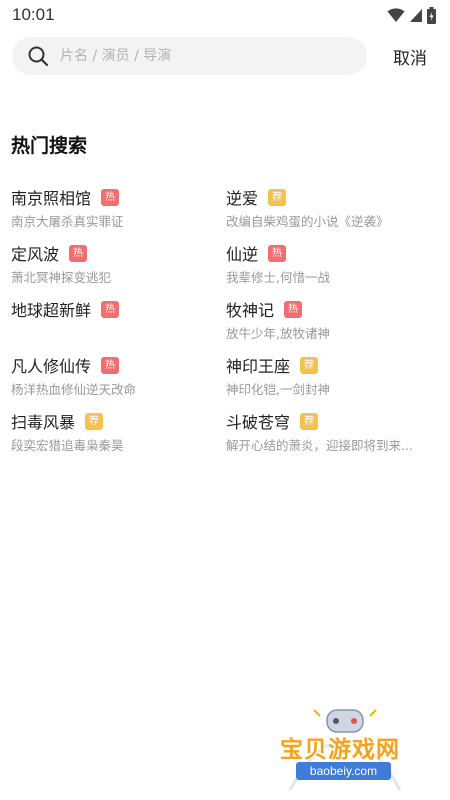 This screenshot has width=450, height=800. What do you see at coordinates (118, 253) in the screenshot?
I see `hot-search-item-title-row: 定风波热` at bounding box center [118, 253].